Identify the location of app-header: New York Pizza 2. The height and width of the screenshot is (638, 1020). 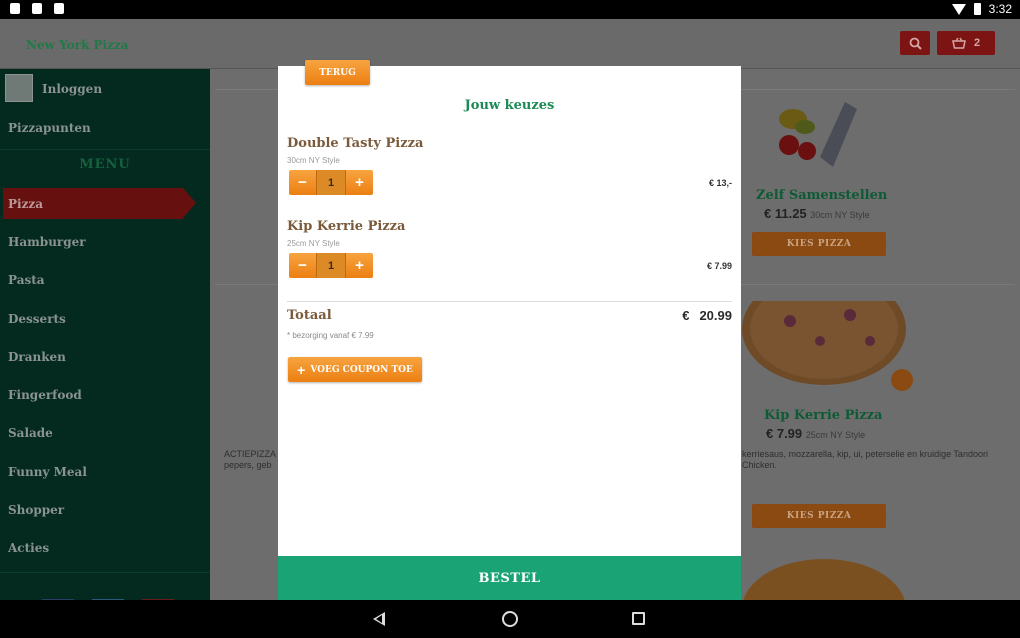
(510, 44).